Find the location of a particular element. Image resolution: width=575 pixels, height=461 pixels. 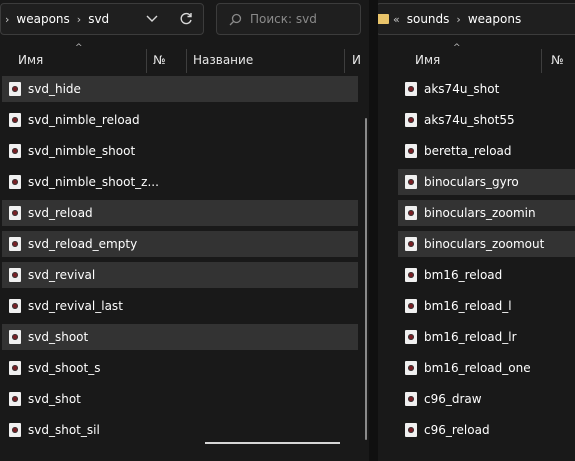

file-row: bm16_reload_one is located at coordinates (486, 368).